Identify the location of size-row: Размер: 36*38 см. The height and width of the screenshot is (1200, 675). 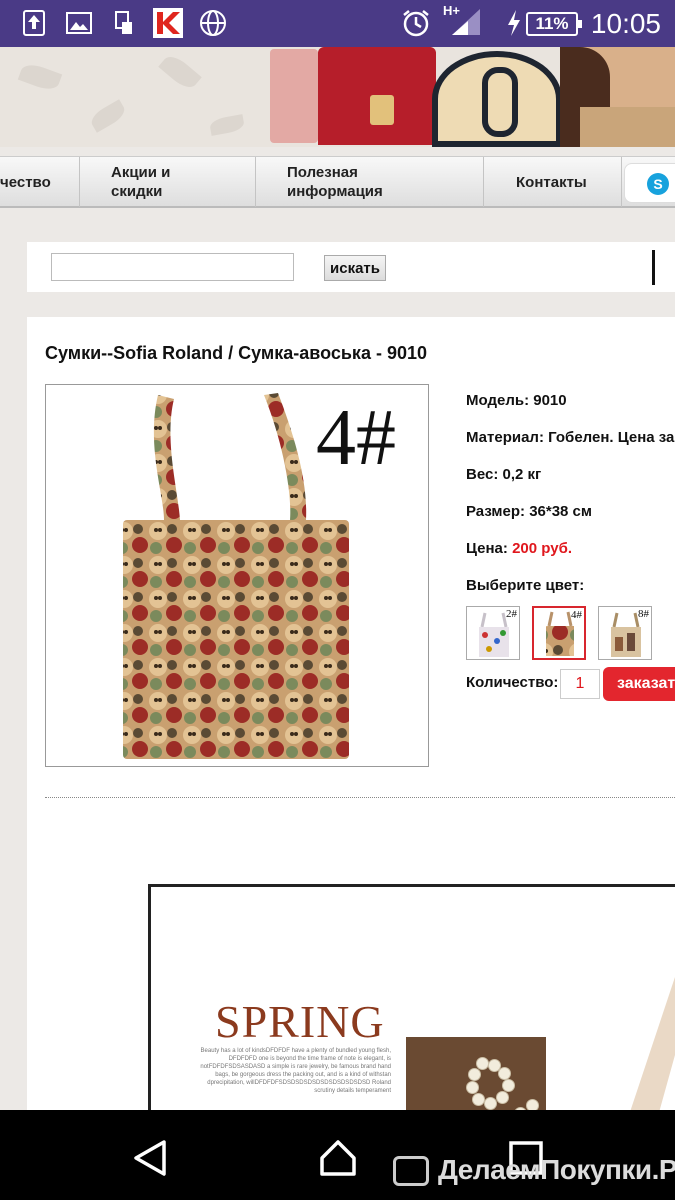
(529, 511).